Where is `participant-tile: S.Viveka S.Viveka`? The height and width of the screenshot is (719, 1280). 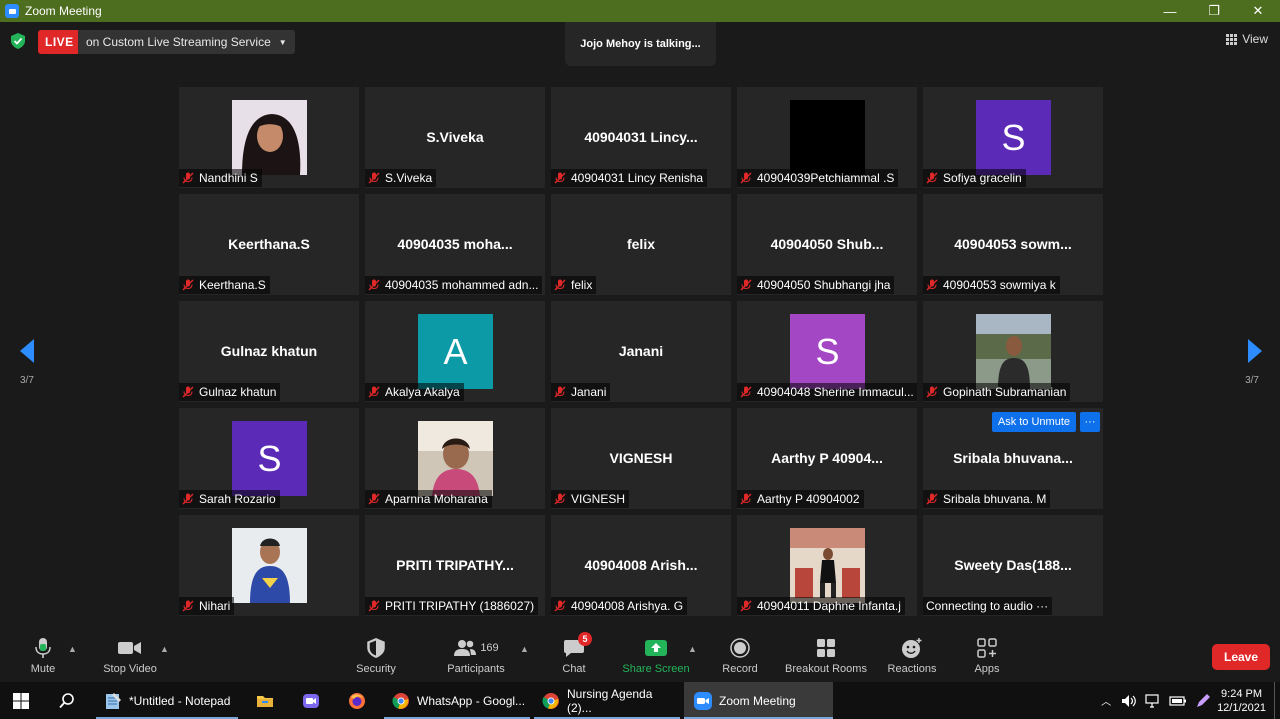
participant-tile: S.Viveka S.Viveka is located at coordinates (455, 137).